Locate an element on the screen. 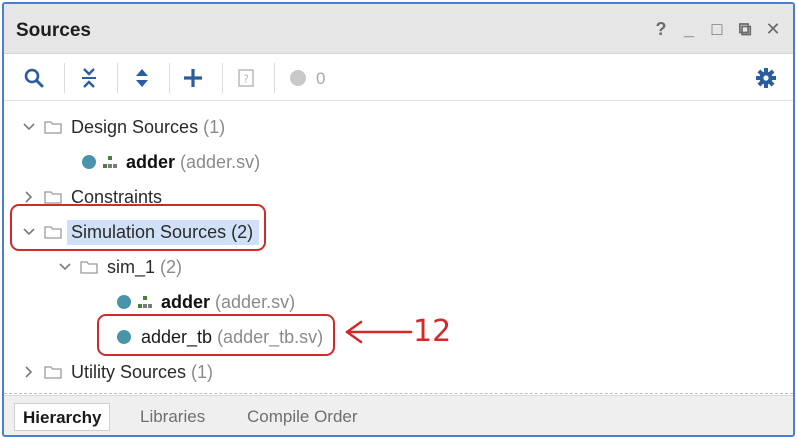  search-icon is located at coordinates (34, 78).